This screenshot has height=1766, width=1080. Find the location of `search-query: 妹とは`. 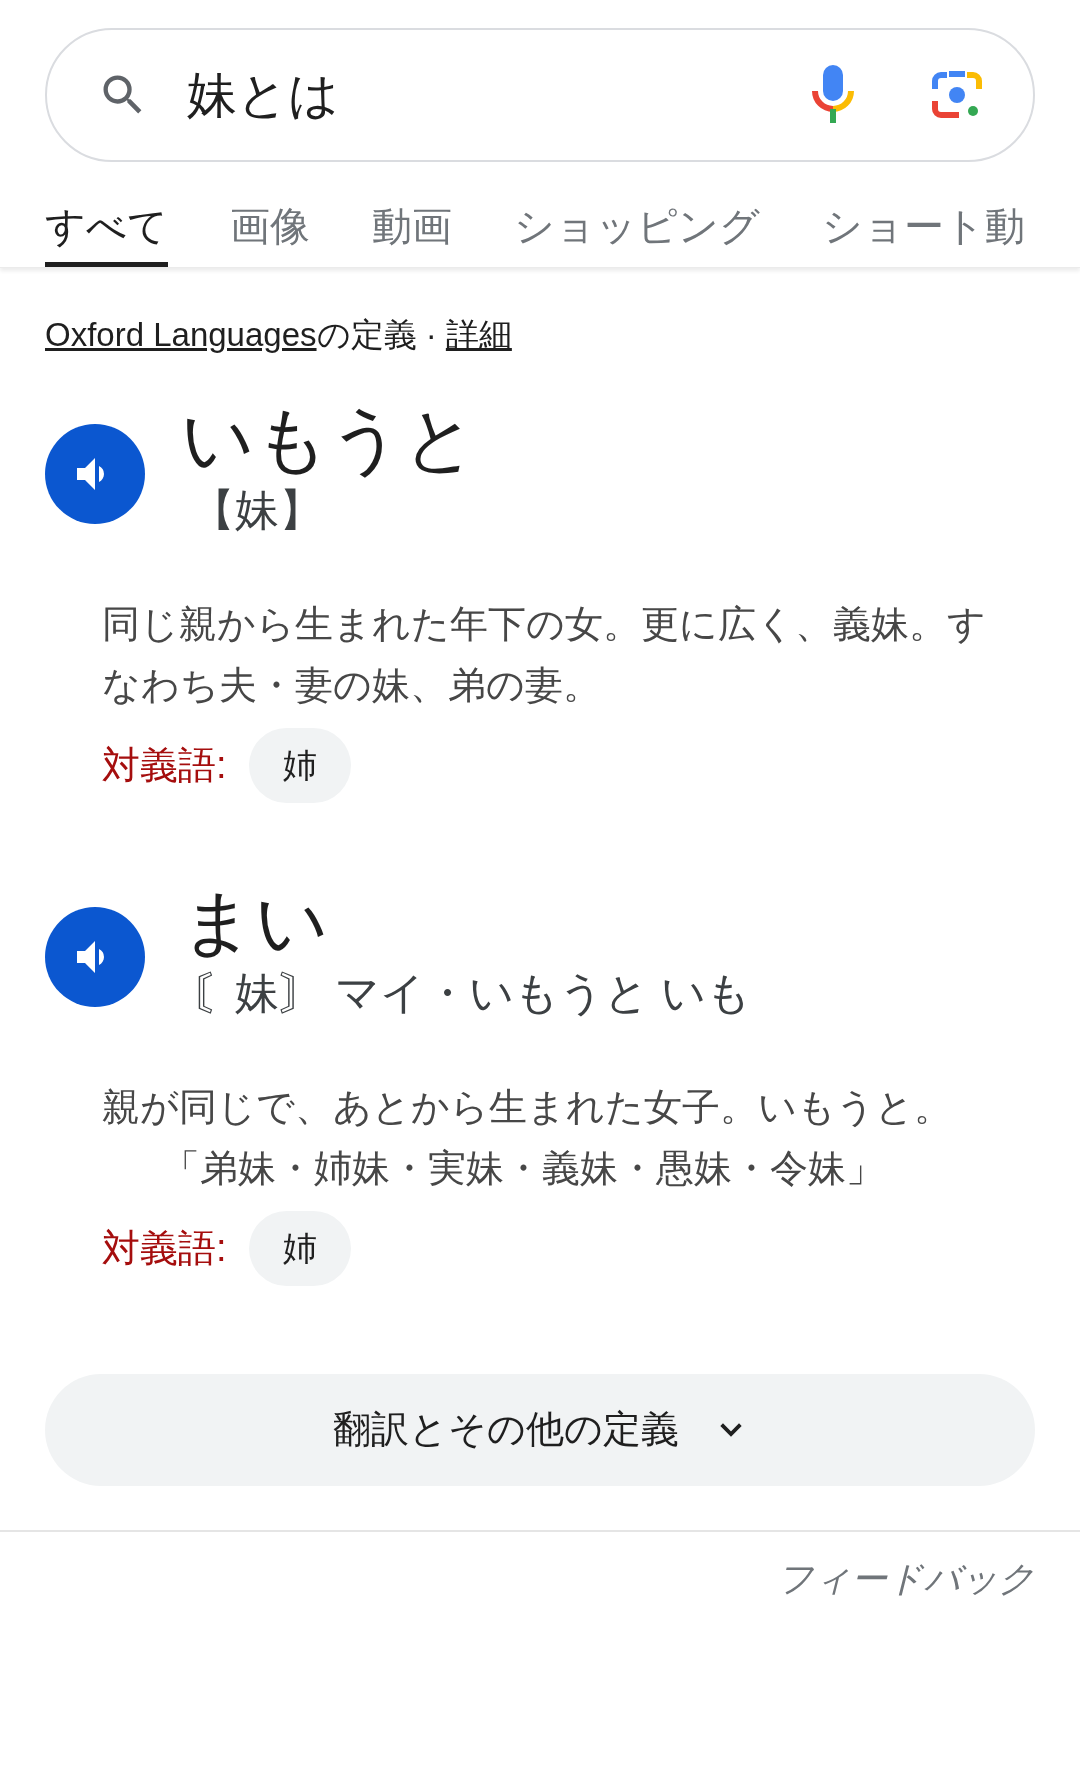

search-query: 妹とは is located at coordinates (499, 95).